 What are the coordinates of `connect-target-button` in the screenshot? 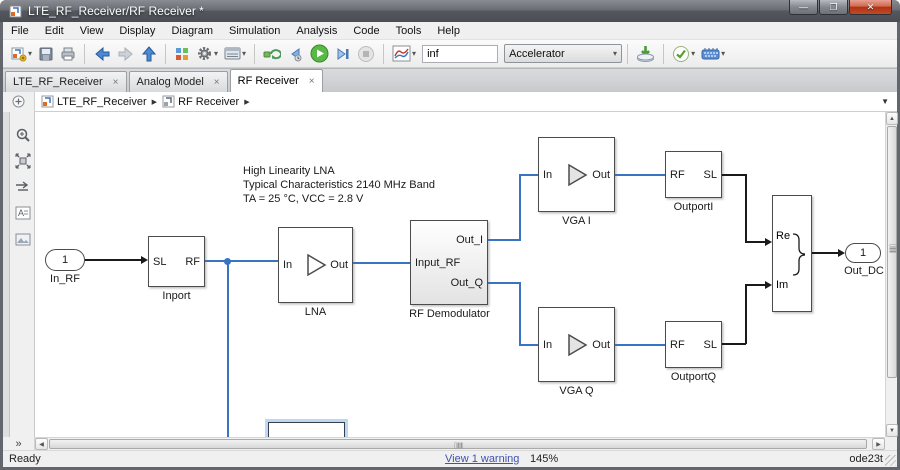 It's located at (272, 54).